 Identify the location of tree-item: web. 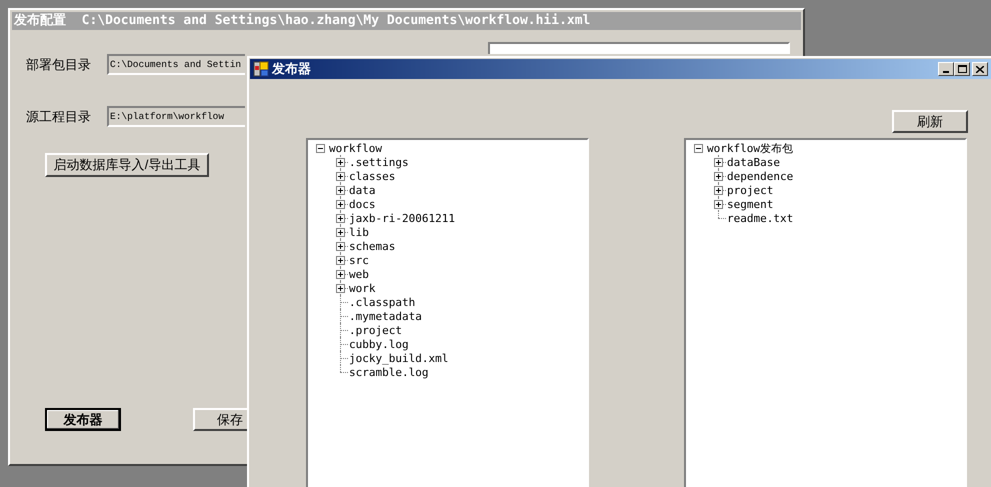
(359, 274).